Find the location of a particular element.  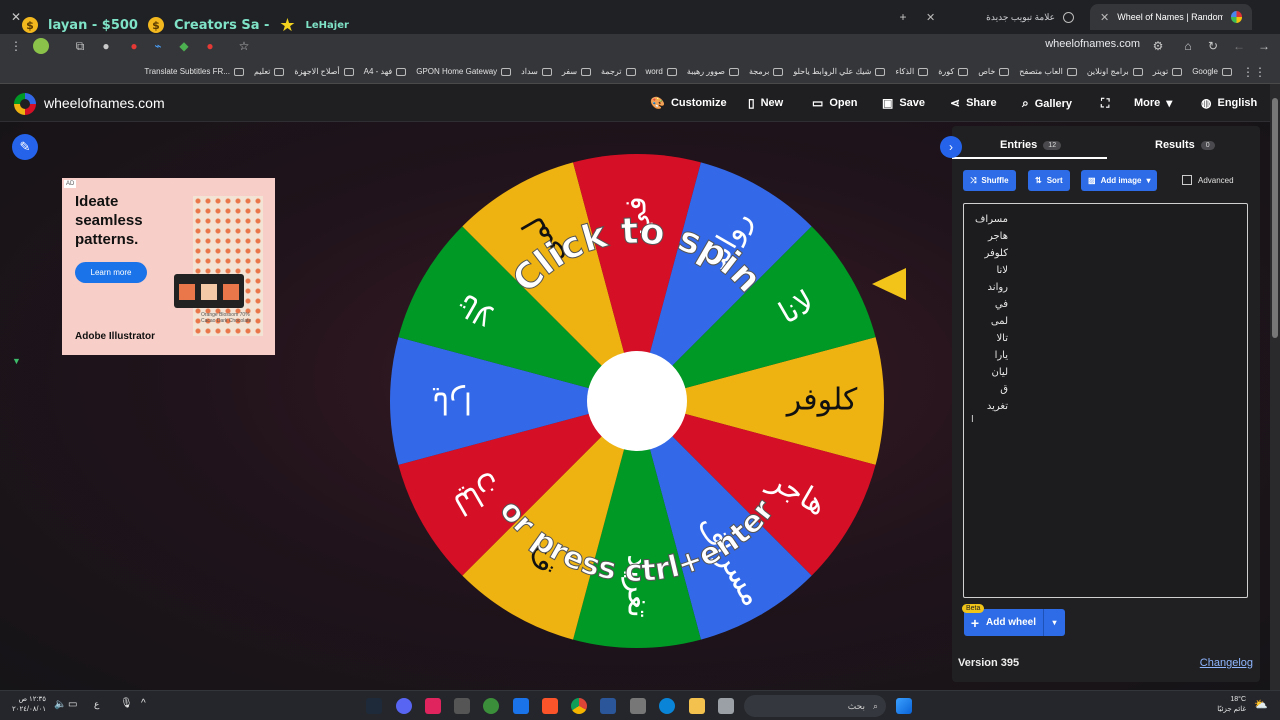

keyboard-language: ع is located at coordinates (96, 704).